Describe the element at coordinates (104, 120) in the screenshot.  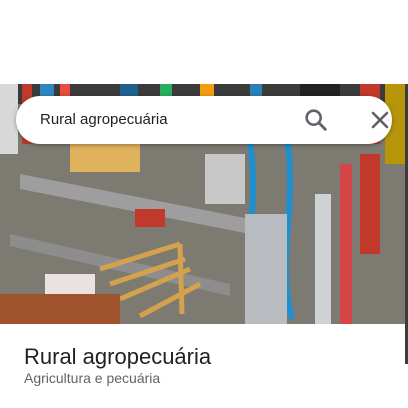
I see `search-input: Rural agropecuária` at that location.